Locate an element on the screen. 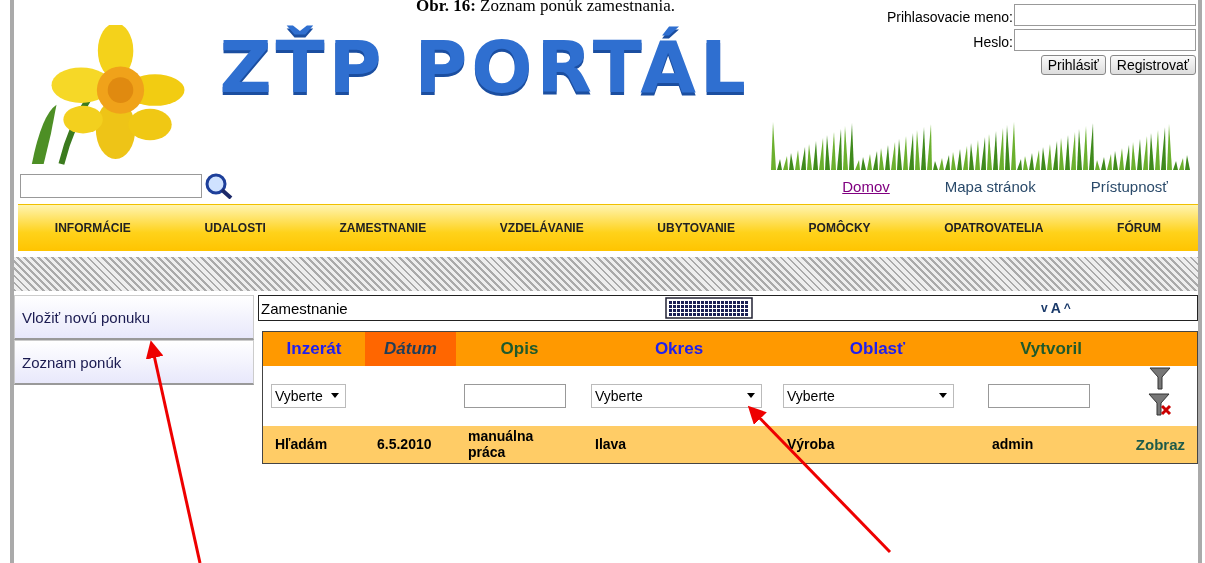 This screenshot has width=1205, height=563. column-header: Opis is located at coordinates (519, 348).